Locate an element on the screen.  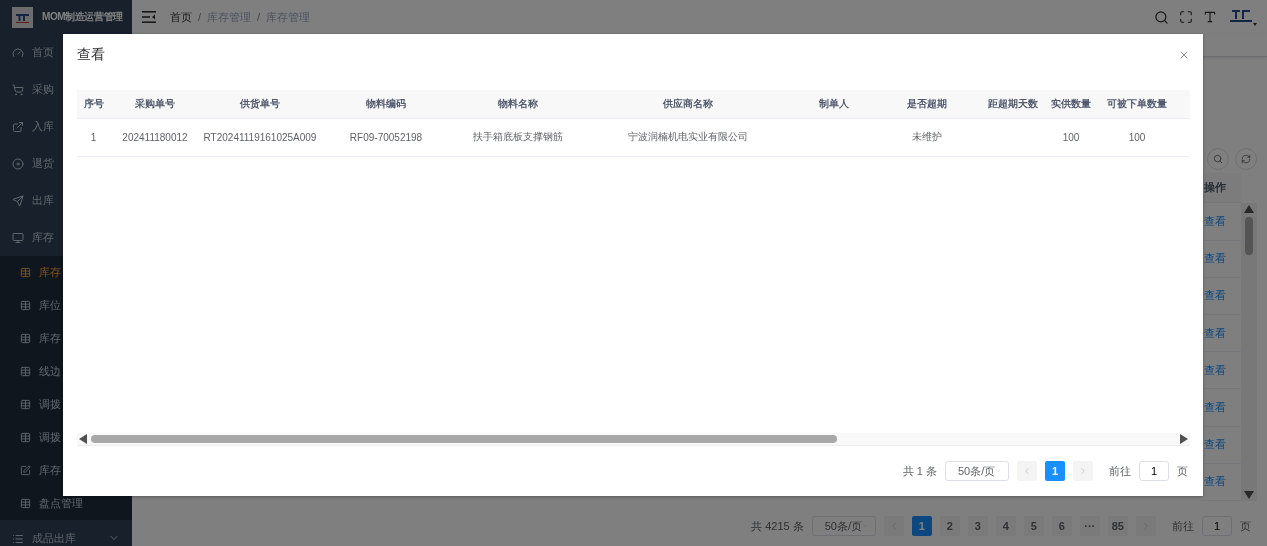
column-header: 供货单号 is located at coordinates (260, 104).